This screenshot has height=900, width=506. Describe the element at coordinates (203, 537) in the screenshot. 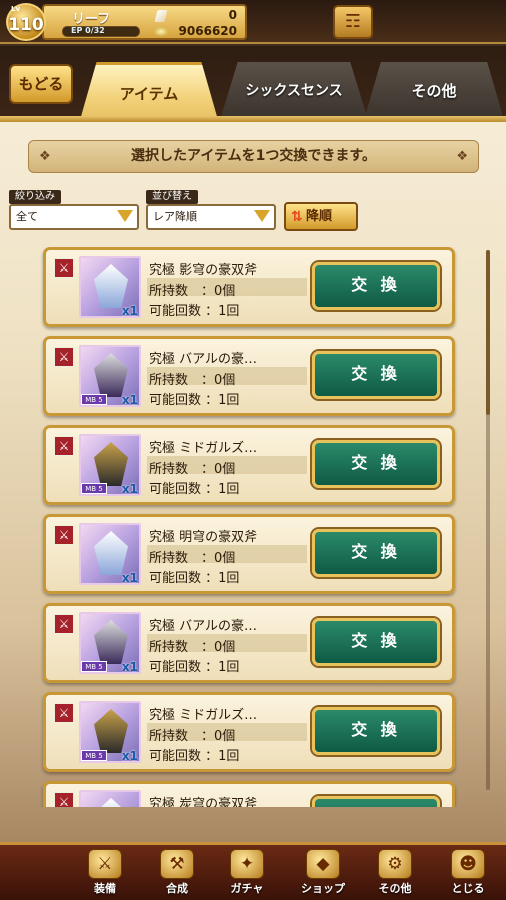

I see `item-name: 究極 明穹の豪双斧` at that location.